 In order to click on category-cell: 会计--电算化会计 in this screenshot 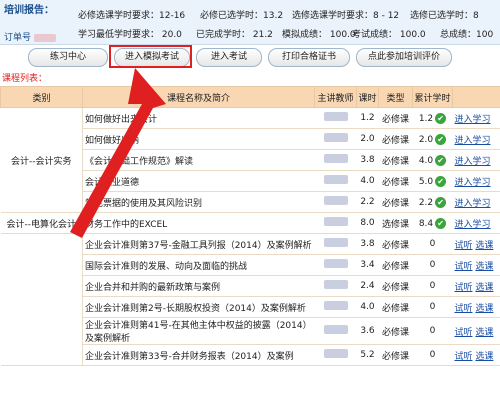, I will do `click(41, 223)`.